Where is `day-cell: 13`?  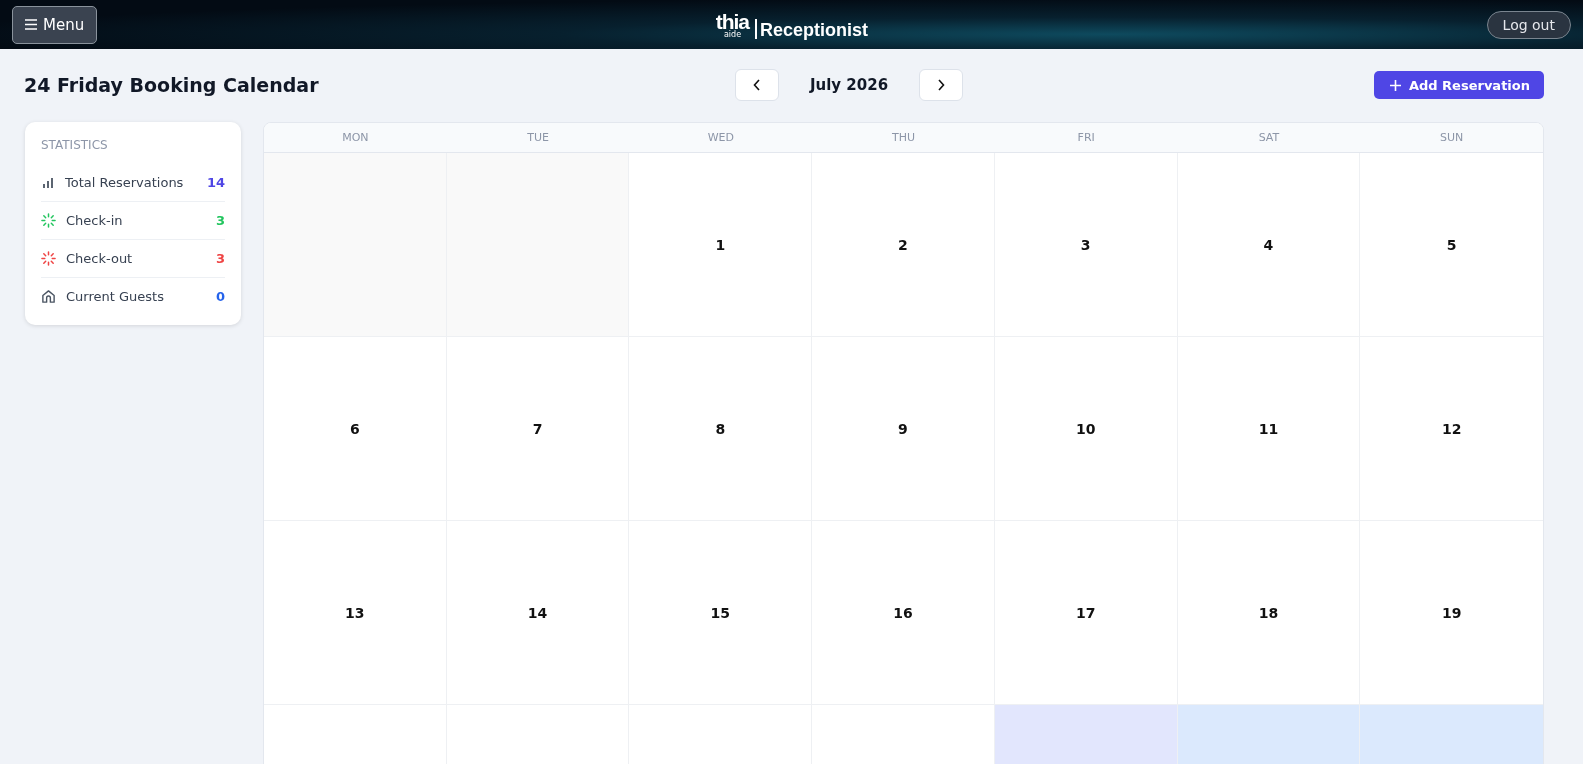
day-cell: 13 is located at coordinates (355, 612).